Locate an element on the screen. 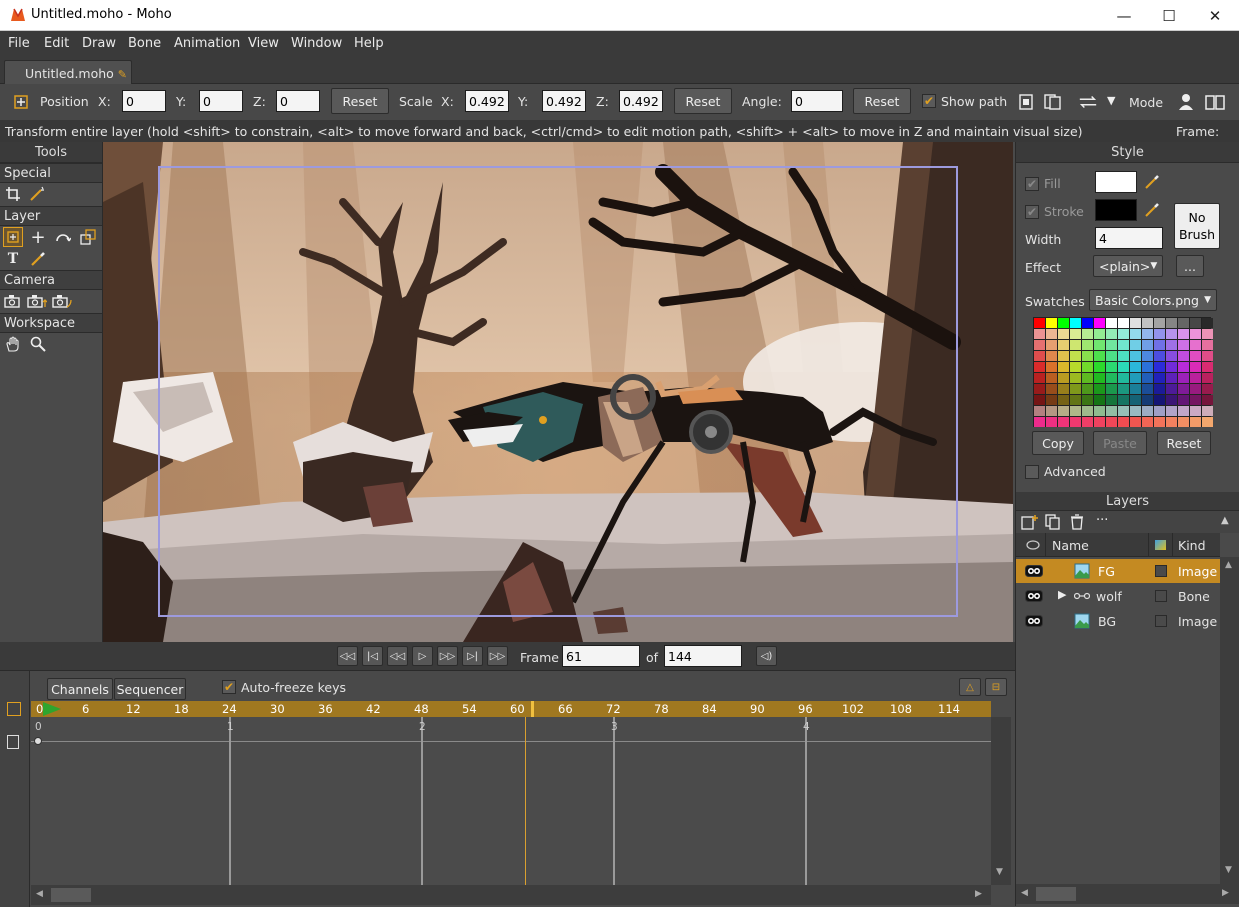  effect-dropdown: <plain> ▼ is located at coordinates (1128, 266).